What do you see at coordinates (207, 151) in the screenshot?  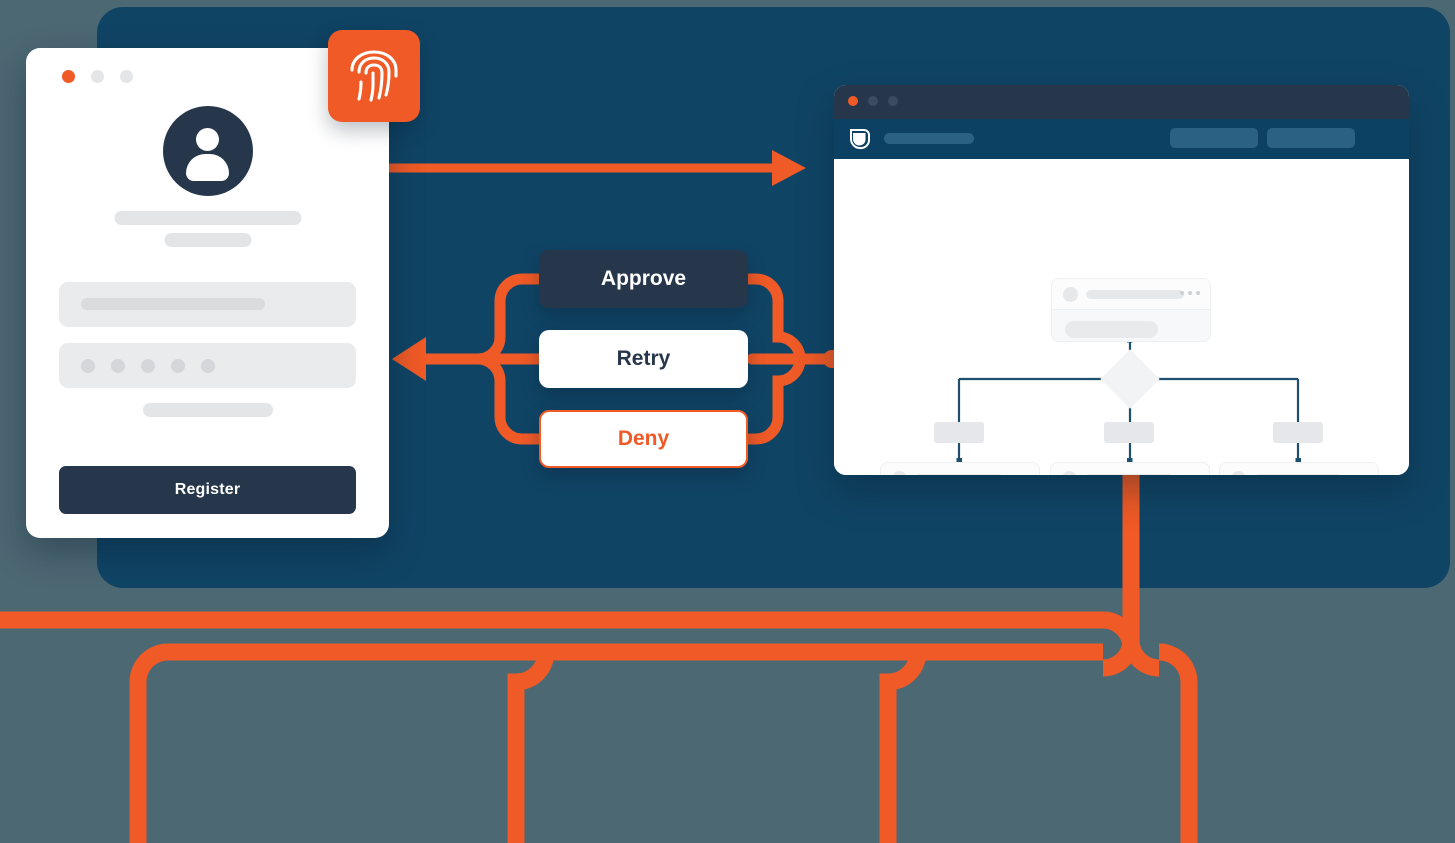 I see `user-avatar-icon` at bounding box center [207, 151].